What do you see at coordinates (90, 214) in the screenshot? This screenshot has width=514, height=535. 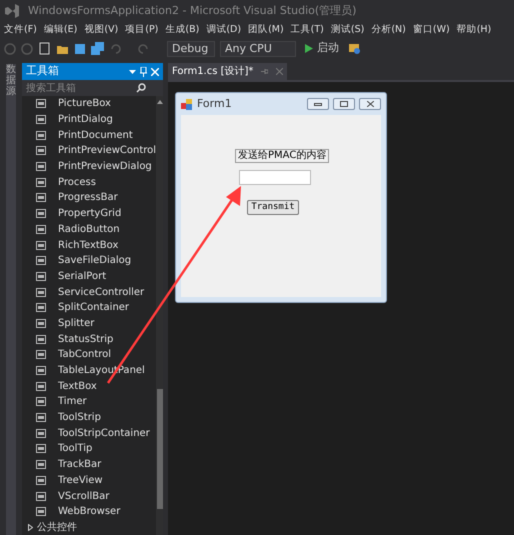 I see `toolbox-item: PropertyGrid` at bounding box center [90, 214].